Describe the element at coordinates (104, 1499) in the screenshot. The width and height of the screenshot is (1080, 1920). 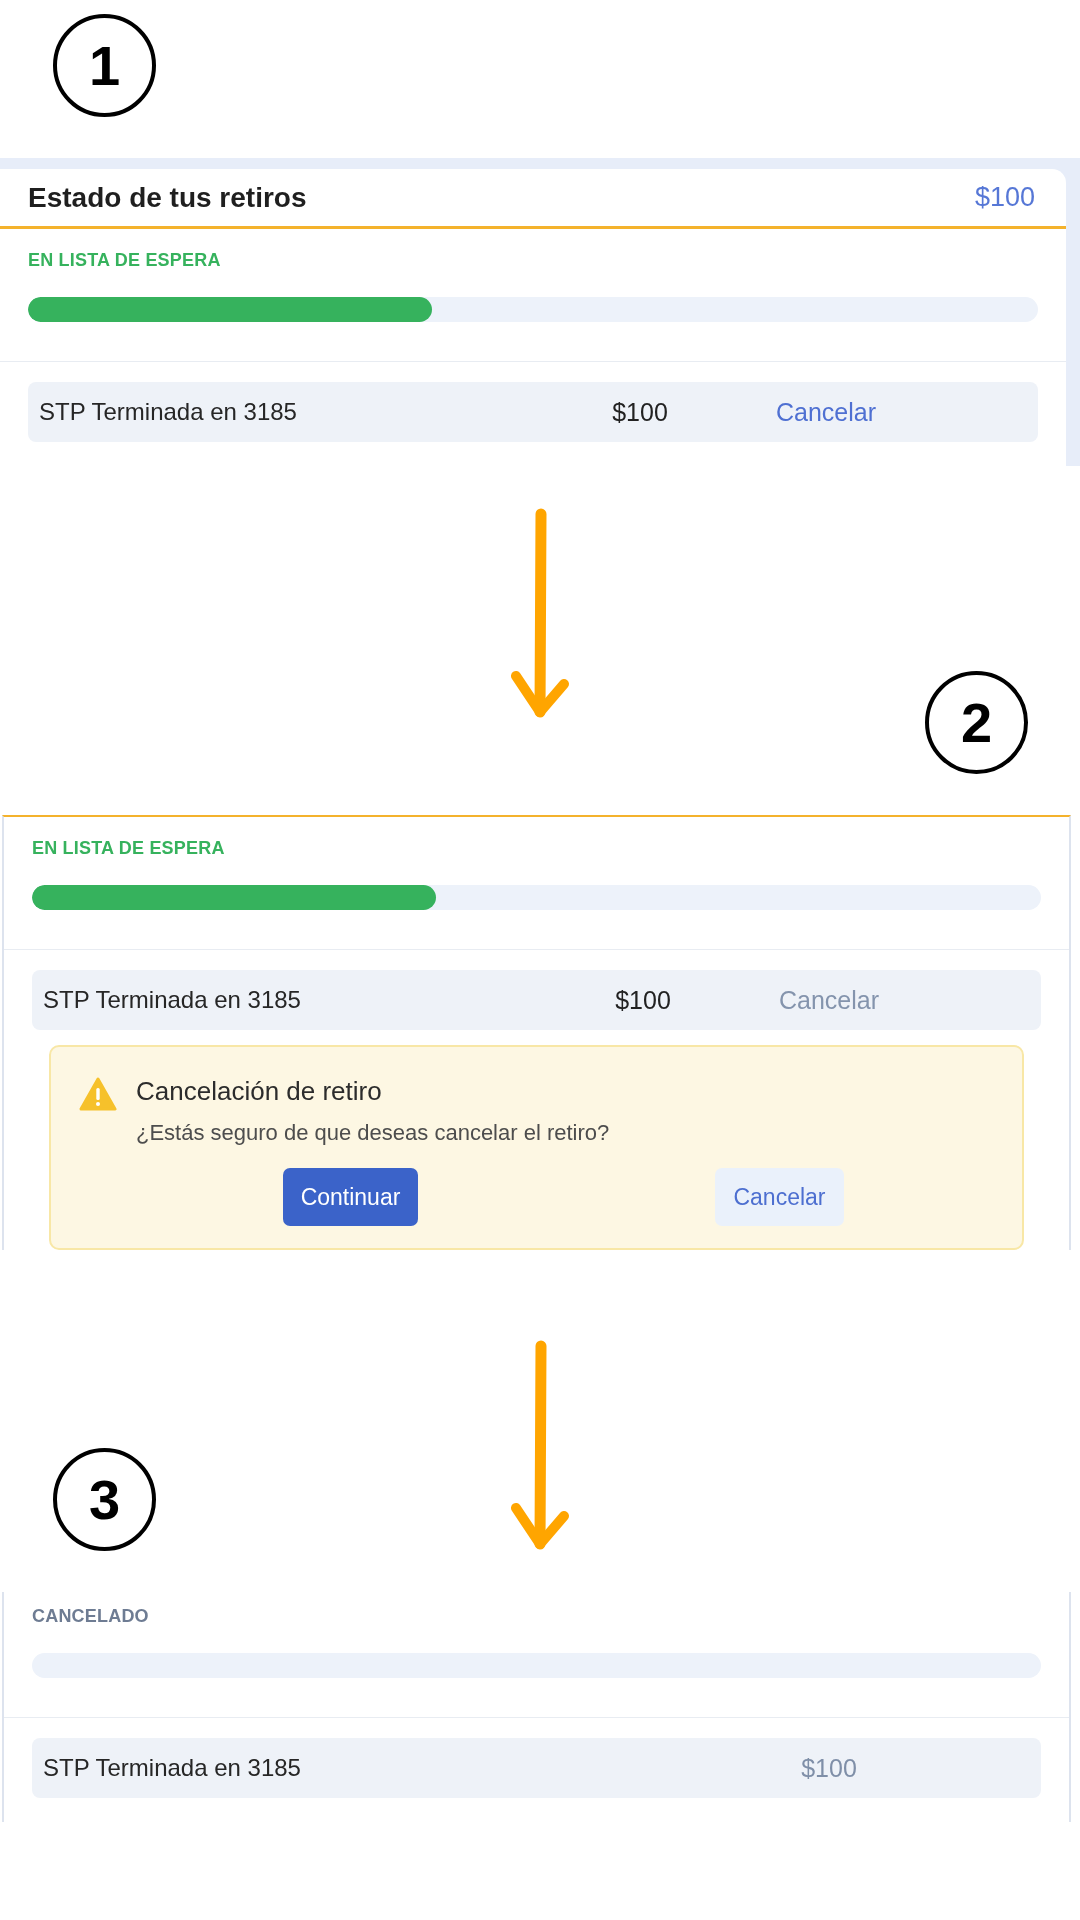
I see `step-number-badge: 3` at that location.